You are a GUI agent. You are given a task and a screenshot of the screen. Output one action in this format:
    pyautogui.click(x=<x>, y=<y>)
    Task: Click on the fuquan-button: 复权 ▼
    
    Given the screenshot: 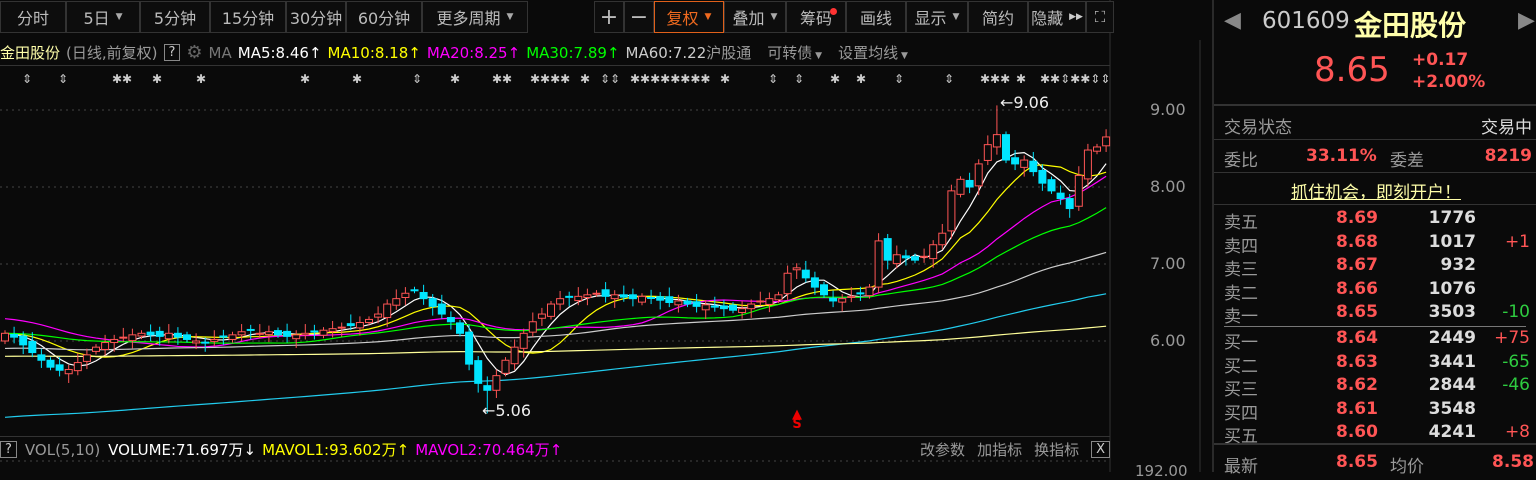 What is the action you would take?
    pyautogui.click(x=689, y=17)
    